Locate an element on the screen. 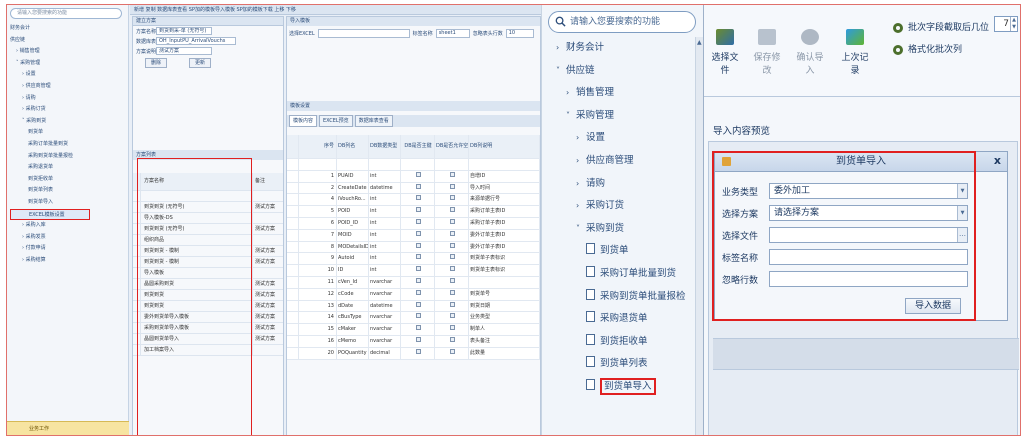 The image size is (1027, 442). table-row: 15 cMaker nvarchar 制单人 is located at coordinates (413, 330).